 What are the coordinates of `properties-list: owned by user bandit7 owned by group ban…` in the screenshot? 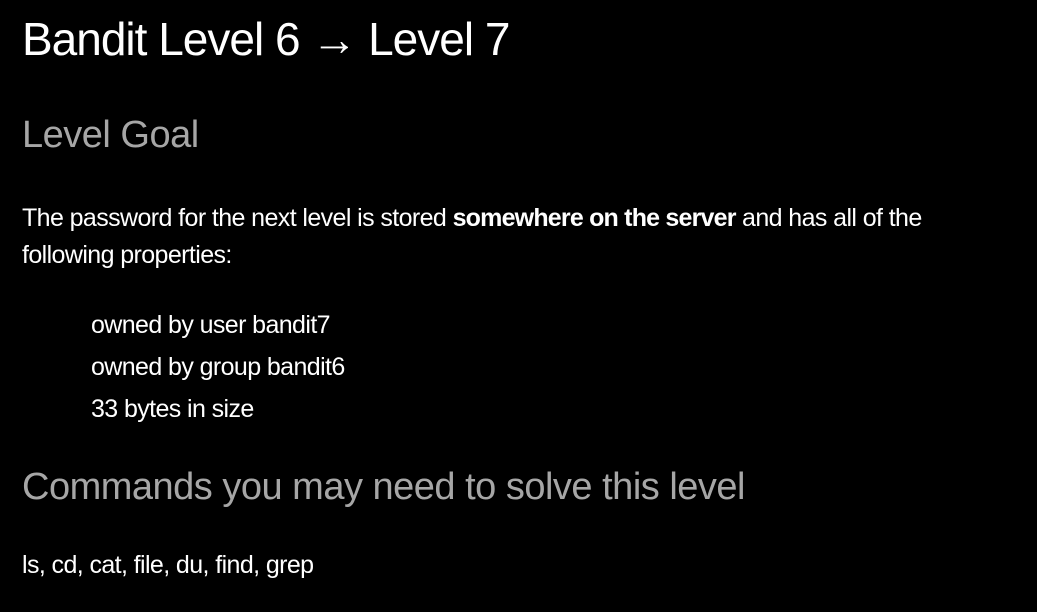 It's located at (218, 367).